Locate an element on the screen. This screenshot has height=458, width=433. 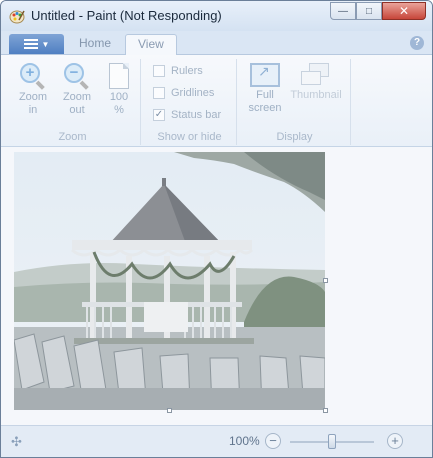
thumbnail-button: Thumbnail is located at coordinates (316, 82).